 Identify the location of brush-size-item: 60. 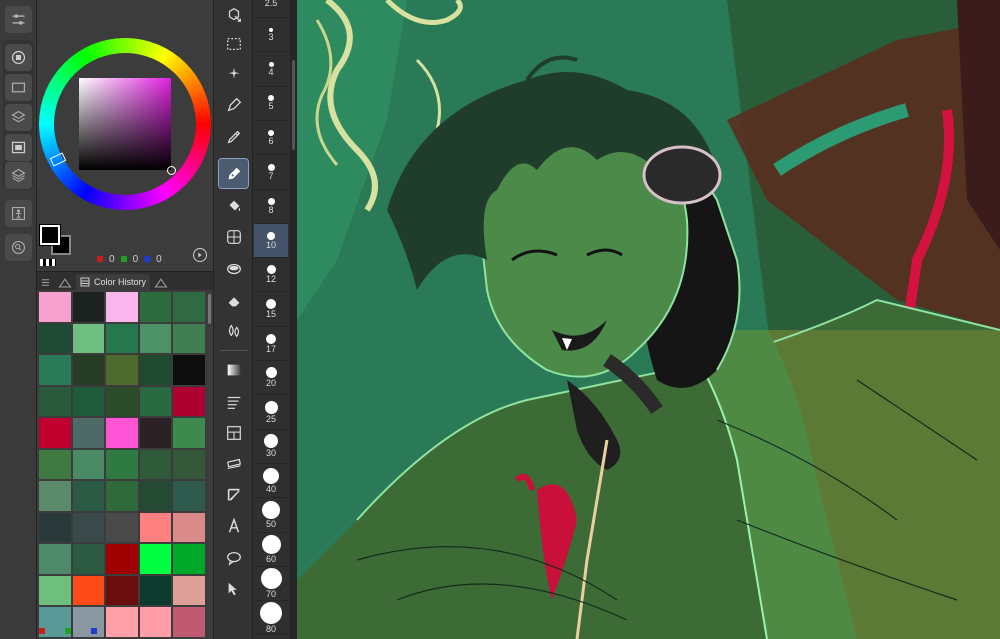
(271, 550).